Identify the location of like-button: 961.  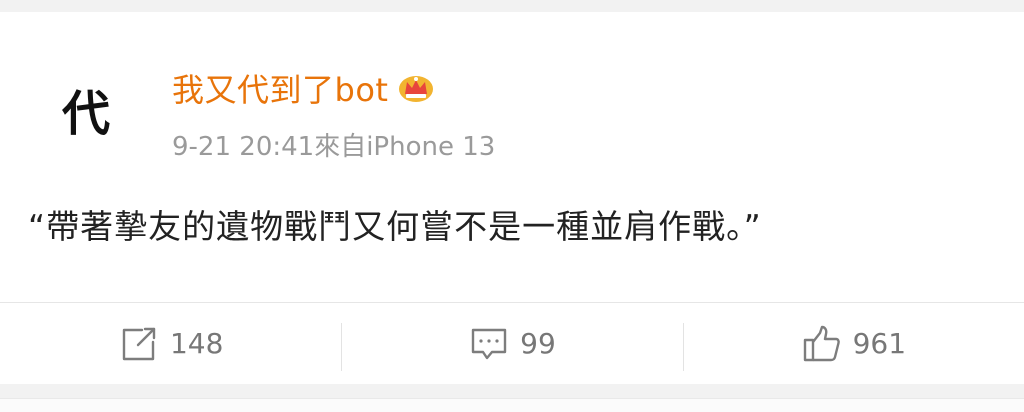
(853, 343).